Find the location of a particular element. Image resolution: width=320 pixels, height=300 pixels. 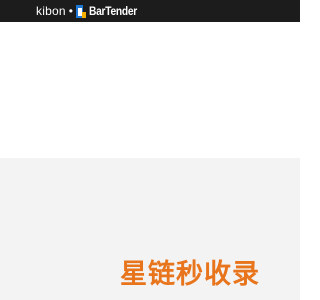

bartender-brand-text: BarTender is located at coordinates (112, 11).